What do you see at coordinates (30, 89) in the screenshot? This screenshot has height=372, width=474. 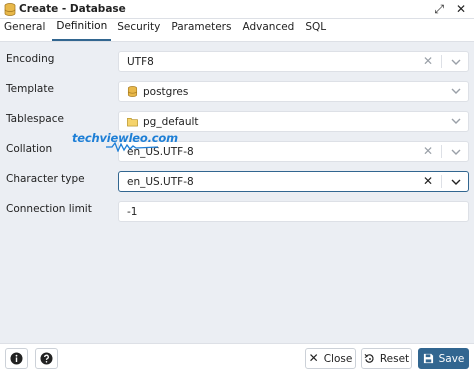 I see `template-label: Template` at bounding box center [30, 89].